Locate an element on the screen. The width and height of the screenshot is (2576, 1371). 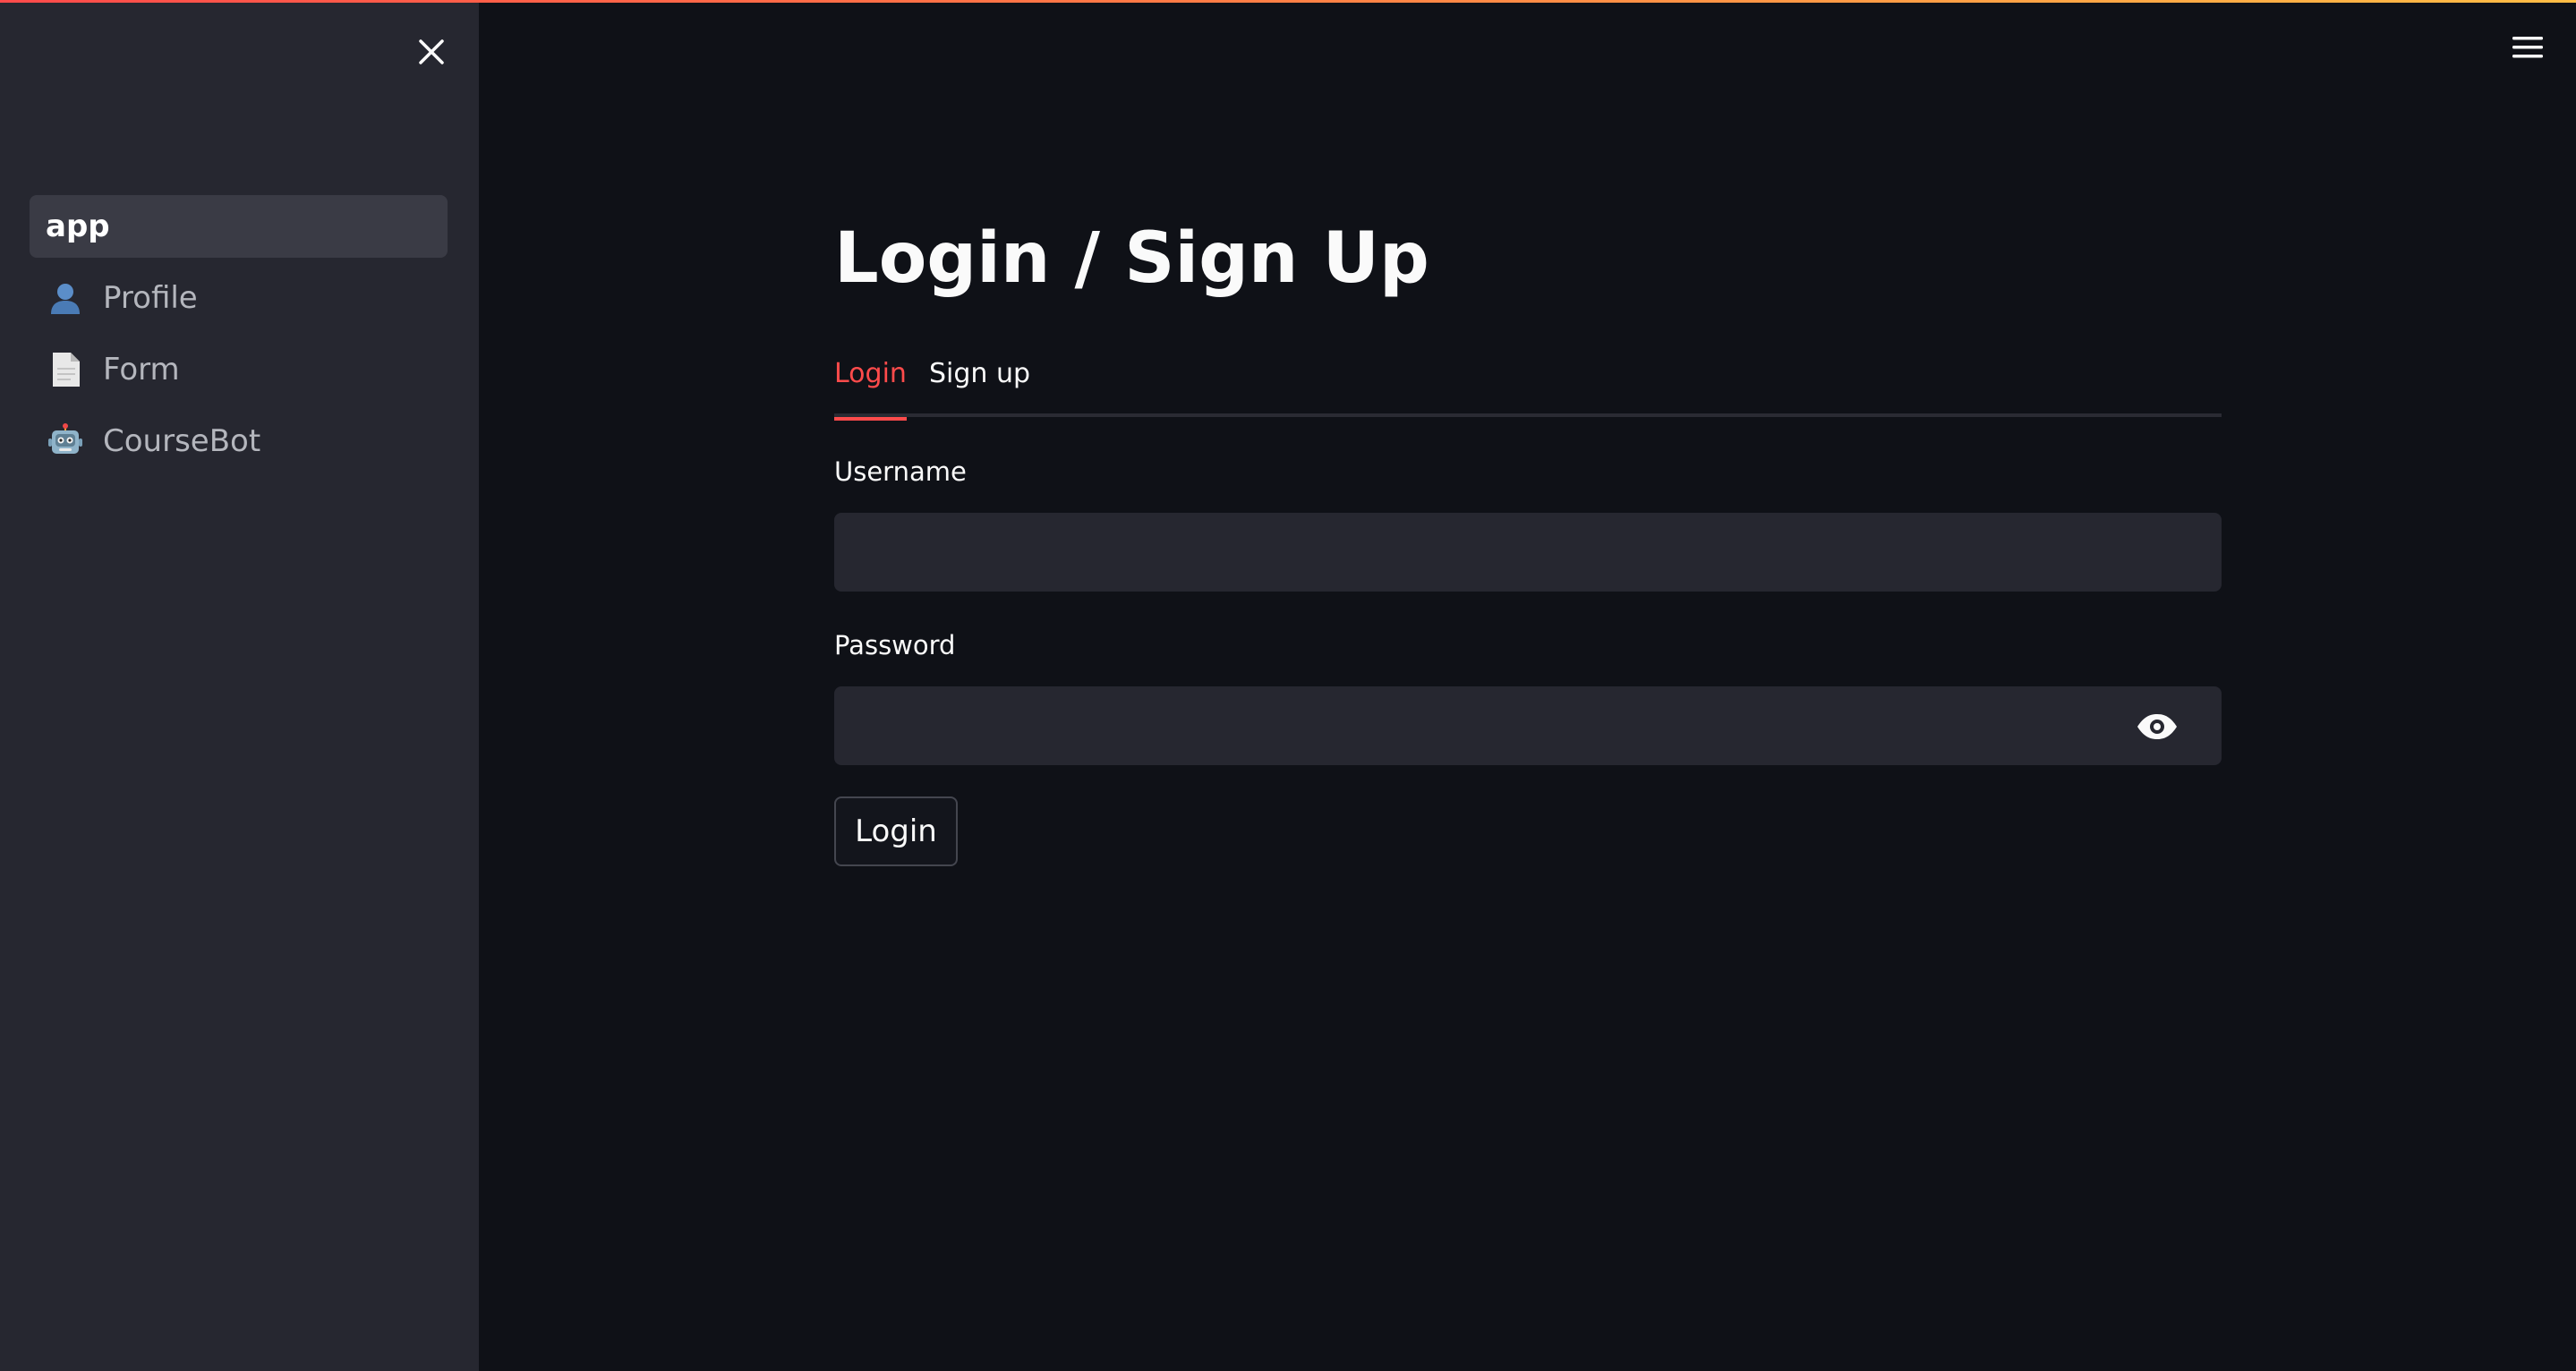
sidebar-item-form: Form is located at coordinates (239, 369).